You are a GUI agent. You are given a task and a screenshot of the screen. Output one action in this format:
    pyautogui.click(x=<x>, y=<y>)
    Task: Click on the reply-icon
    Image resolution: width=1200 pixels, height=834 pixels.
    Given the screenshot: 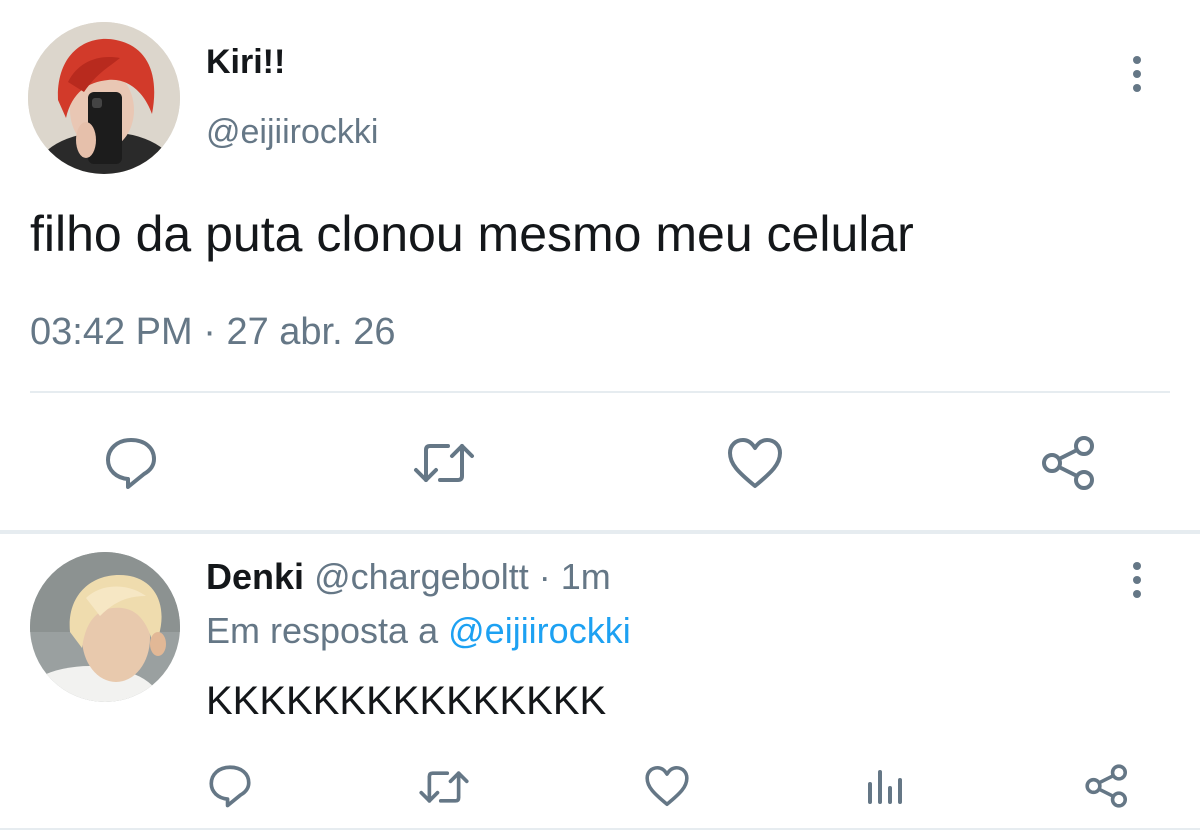 What is the action you would take?
    pyautogui.click(x=131, y=463)
    